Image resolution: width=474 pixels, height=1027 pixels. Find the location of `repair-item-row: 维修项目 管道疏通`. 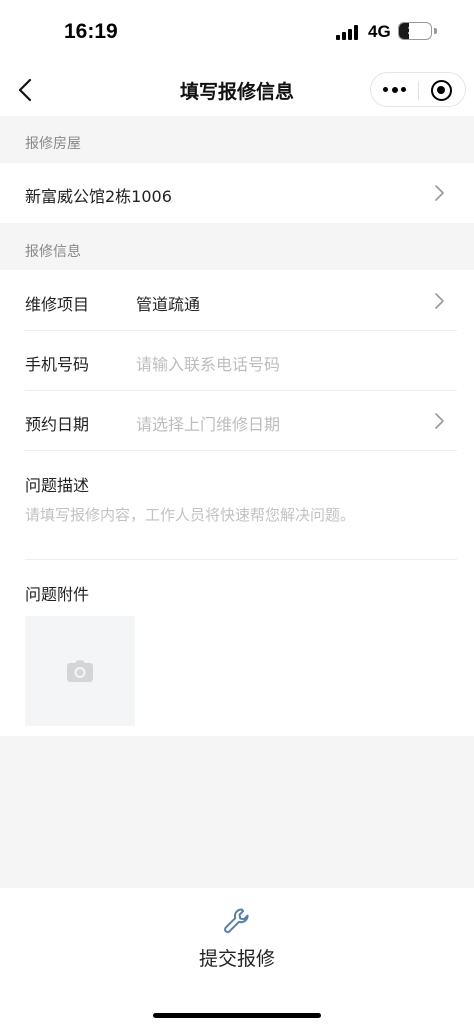

repair-item-row: 维修项目 管道疏通 is located at coordinates (237, 300).